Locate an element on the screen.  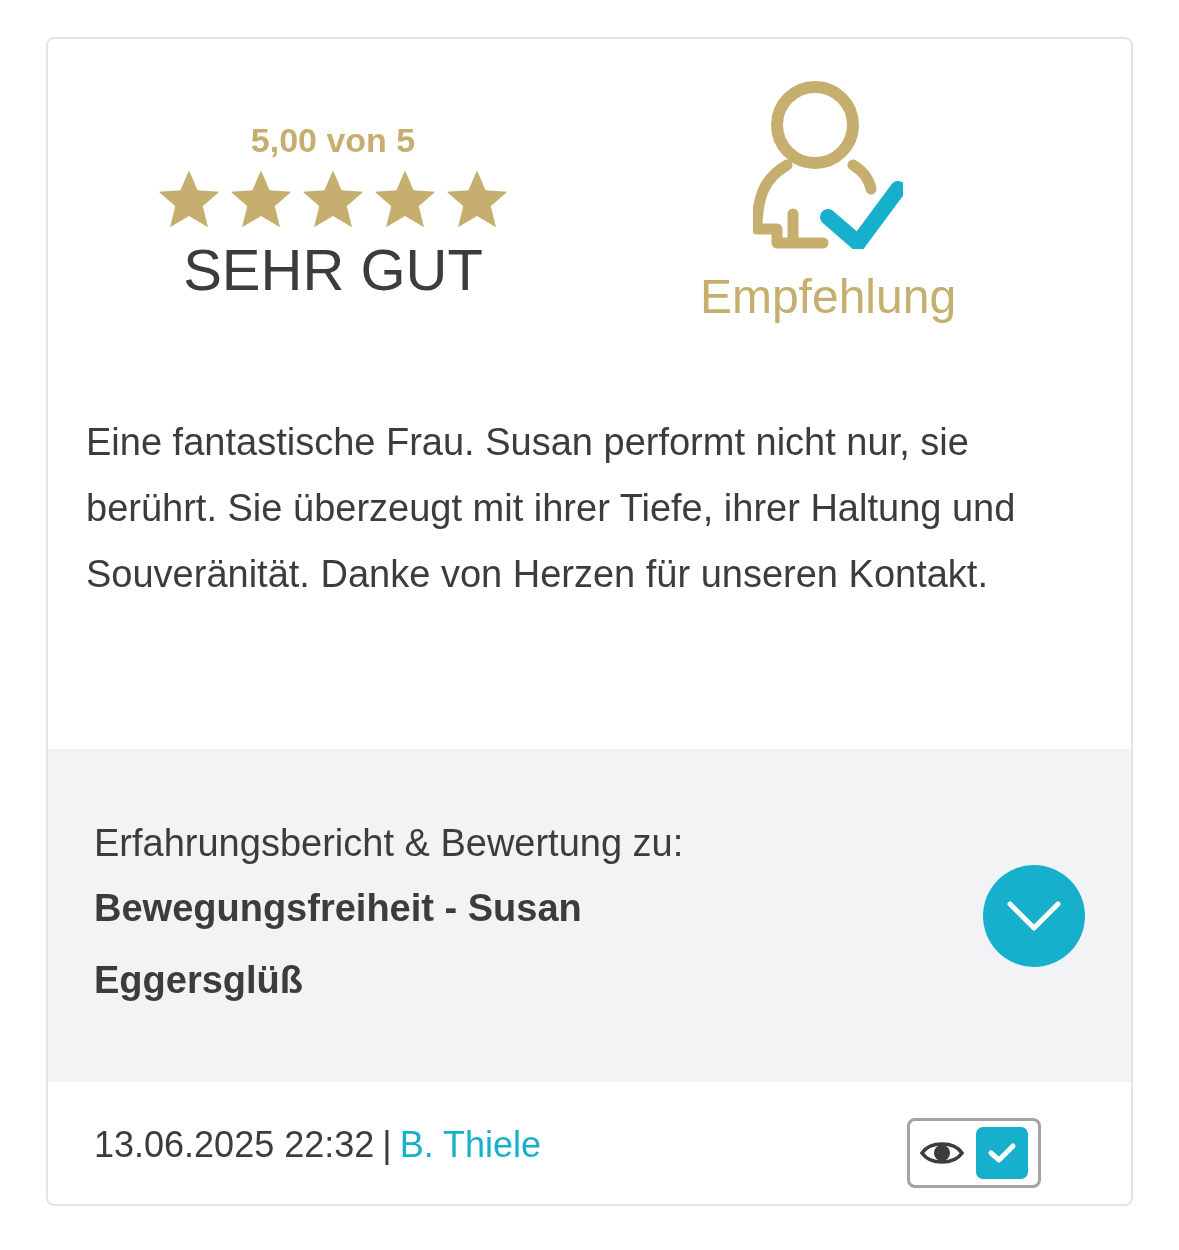
review-date: 13.06.2025 22:32 is located at coordinates (234, 1145).